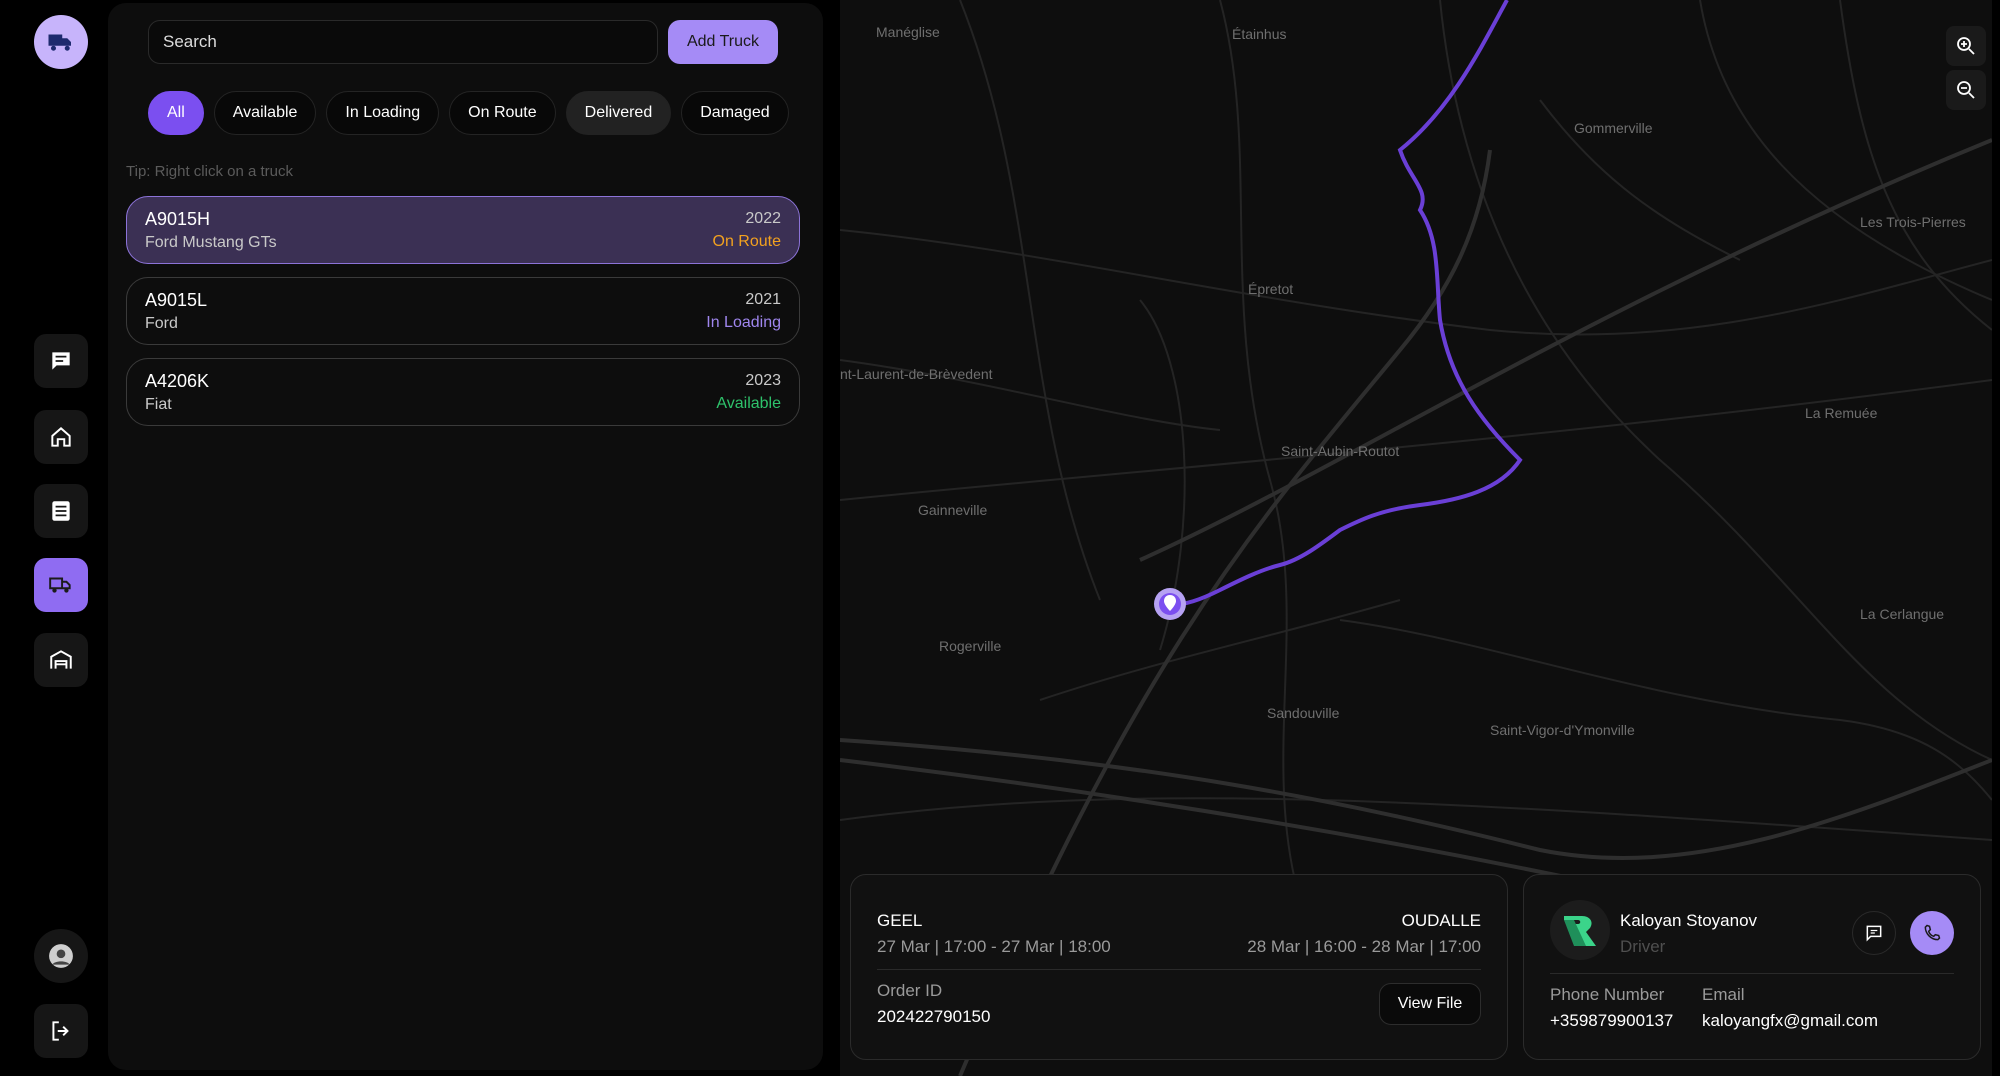 The height and width of the screenshot is (1076, 2000). I want to click on zoom-in-icon, so click(1966, 46).